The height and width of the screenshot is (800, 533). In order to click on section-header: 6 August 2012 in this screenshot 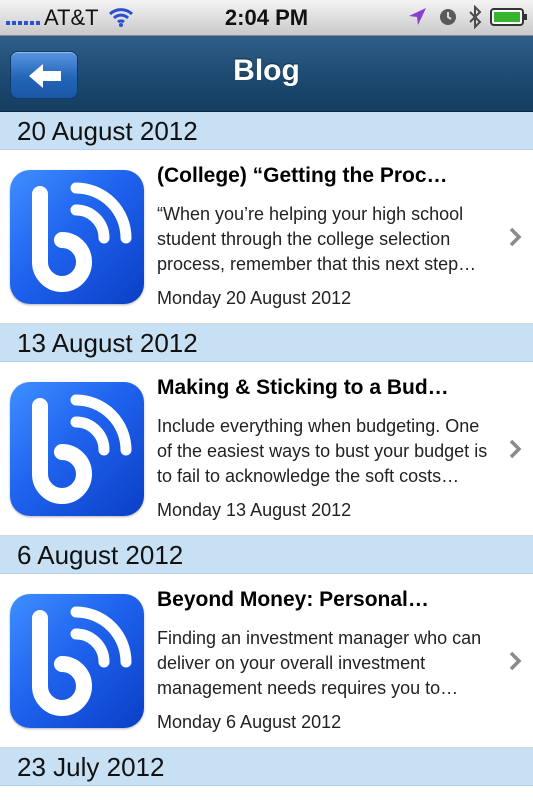, I will do `click(266, 555)`.